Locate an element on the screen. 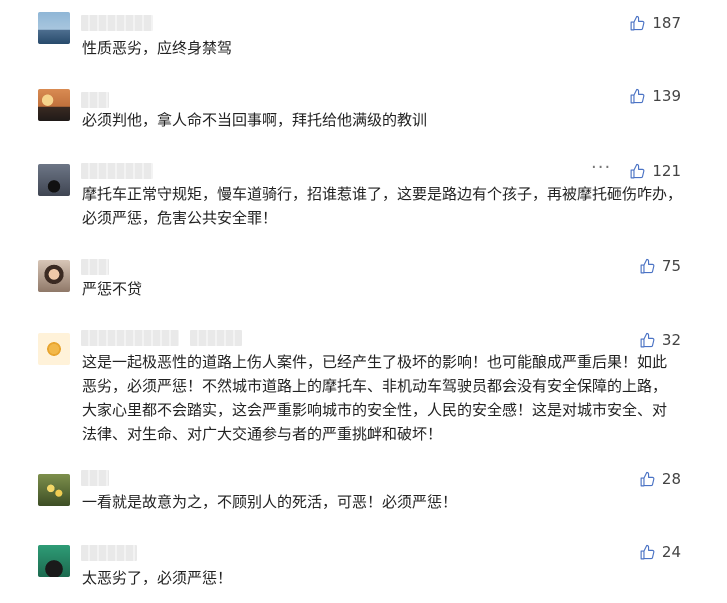  comment-text: 性质恶劣，应终身禁驾 is located at coordinates (157, 48).